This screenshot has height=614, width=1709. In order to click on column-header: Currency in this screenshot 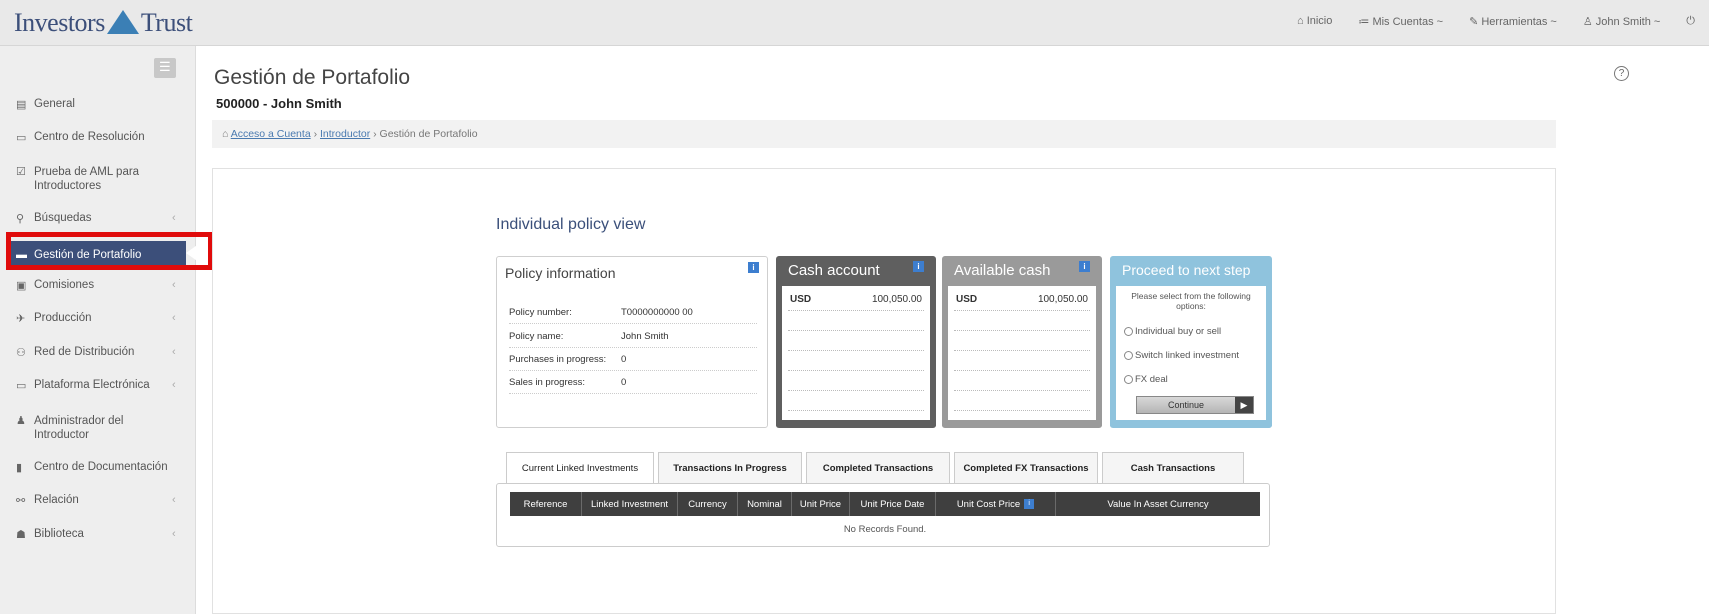, I will do `click(708, 504)`.